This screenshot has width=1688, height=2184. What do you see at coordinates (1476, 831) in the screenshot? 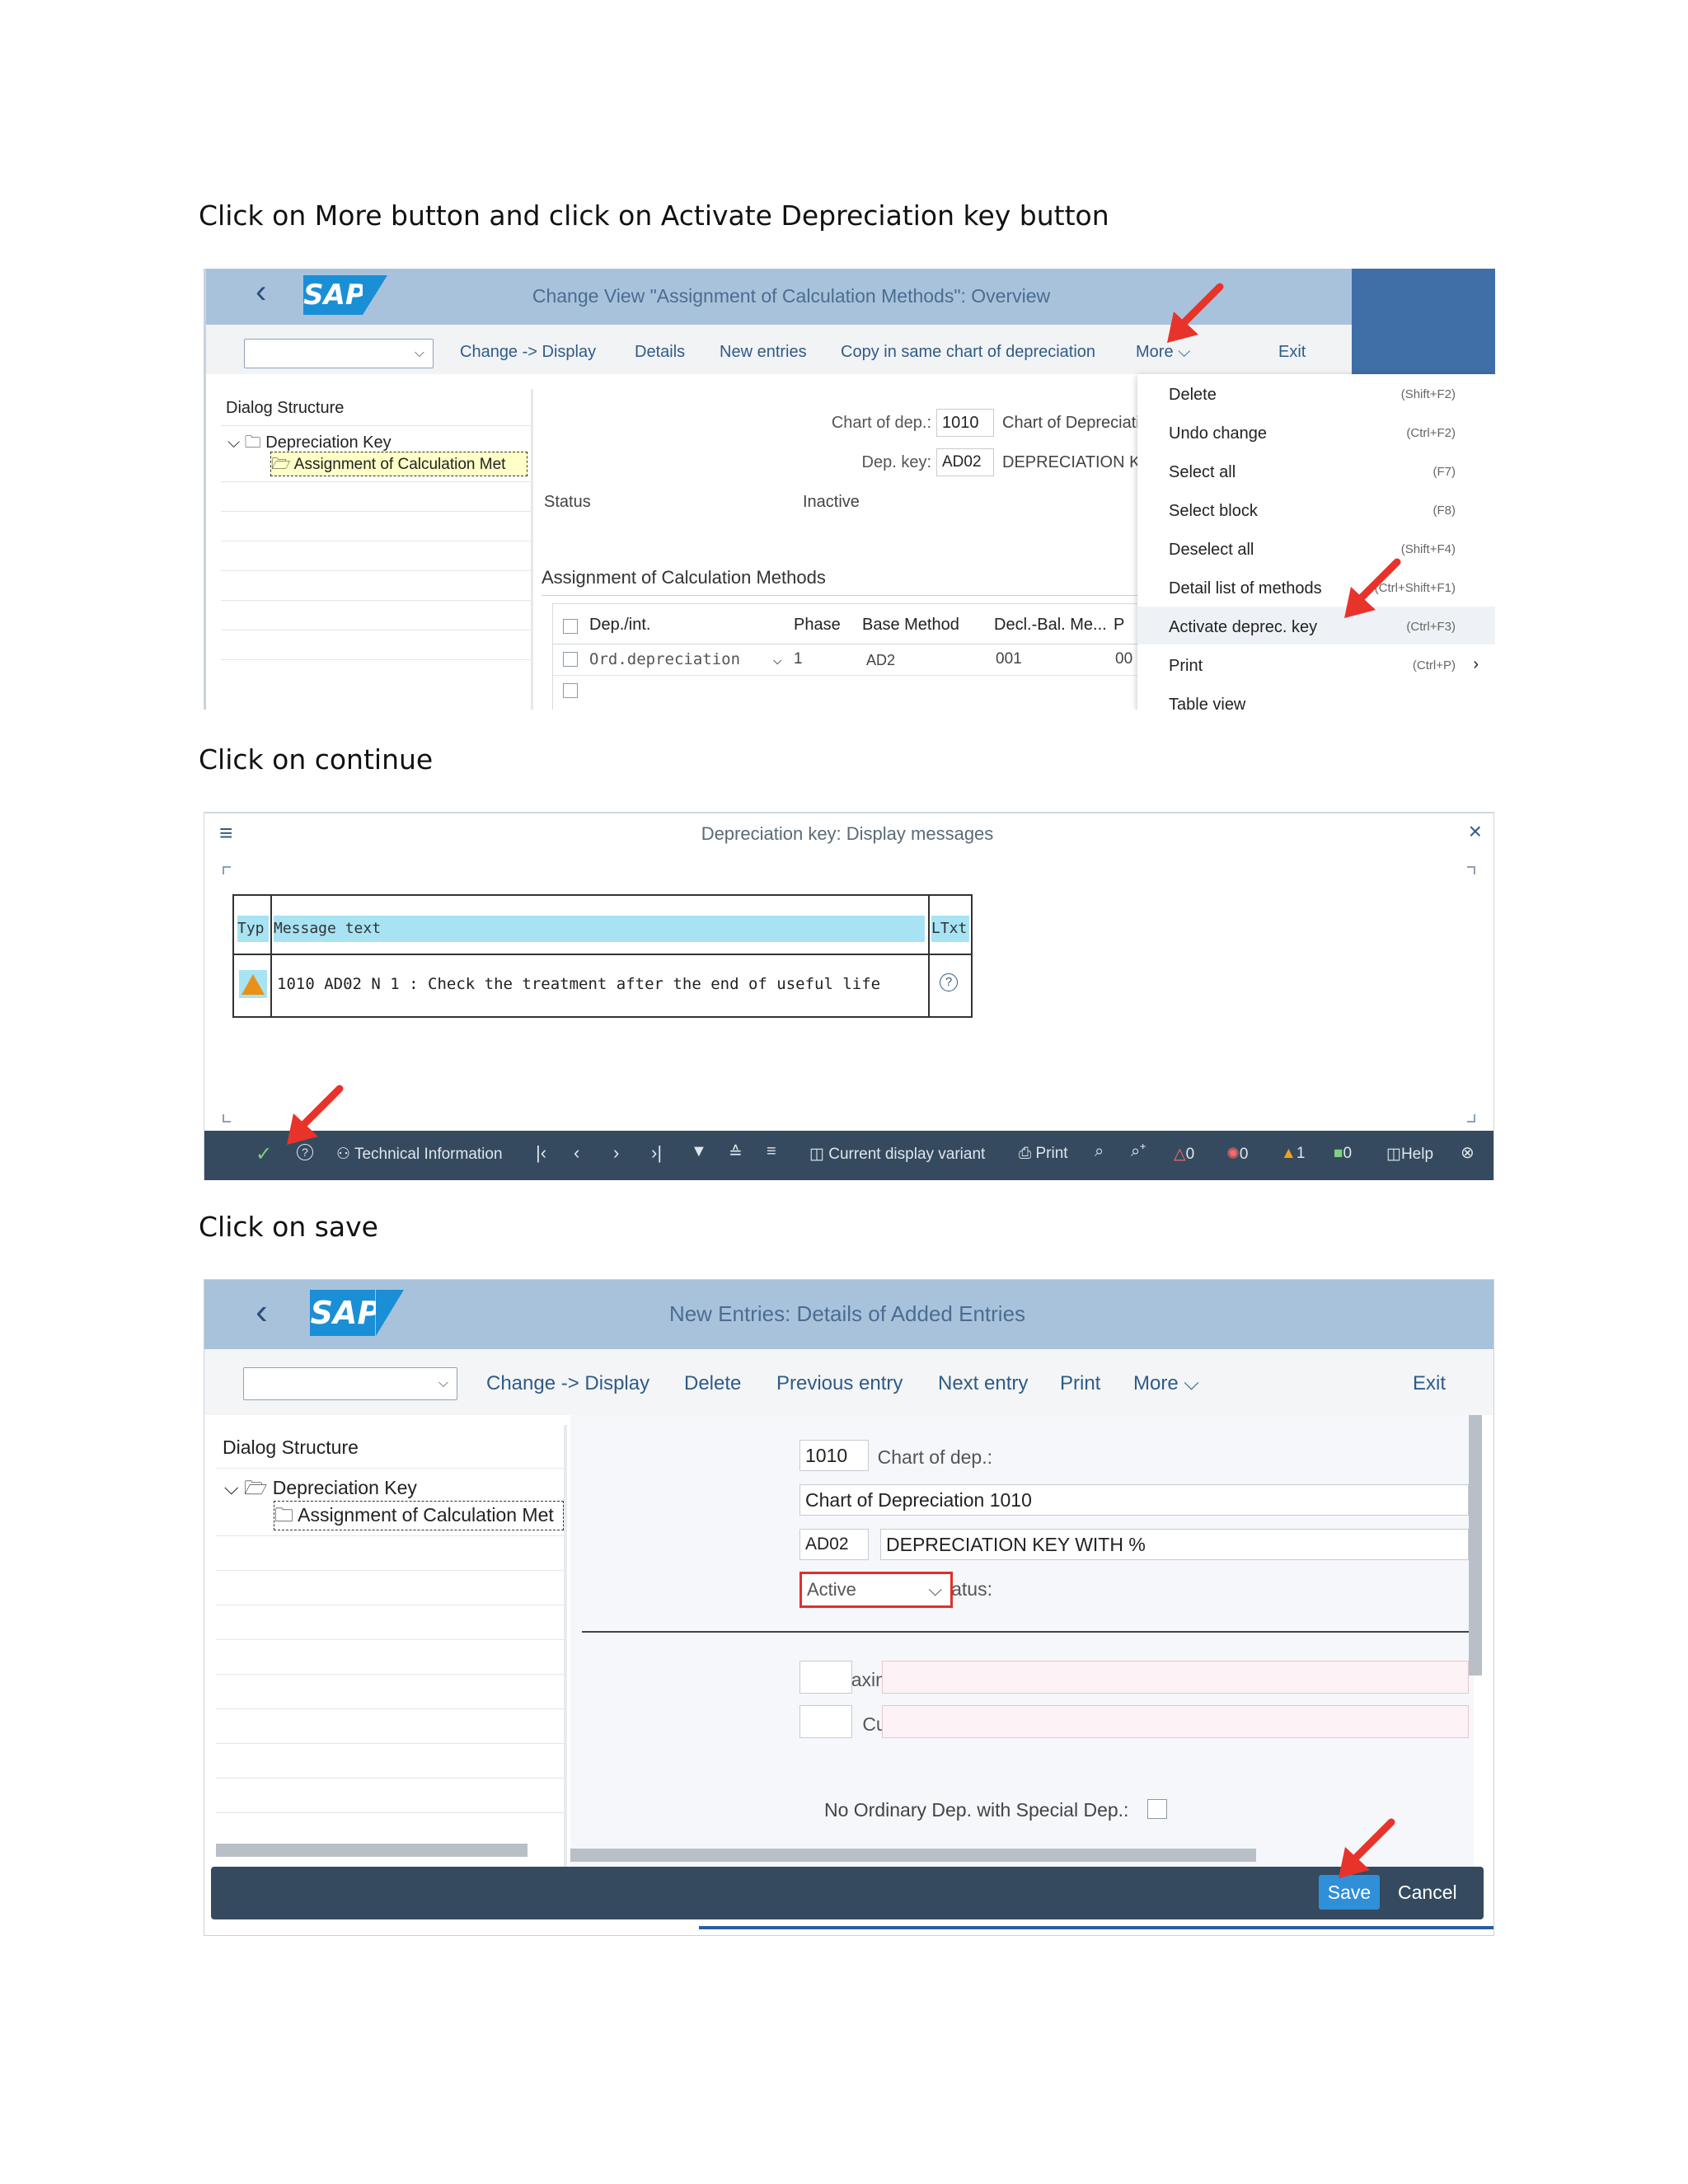
I see `close-icon: ×` at bounding box center [1476, 831].